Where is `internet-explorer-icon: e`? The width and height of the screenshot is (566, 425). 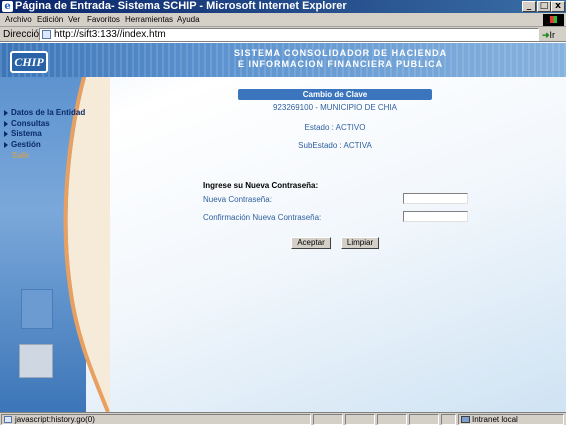 internet-explorer-icon: e is located at coordinates (7, 6).